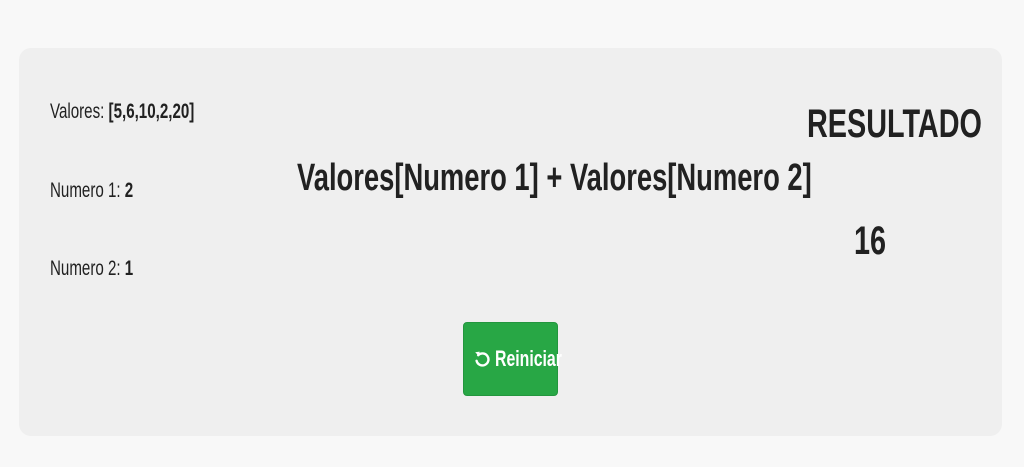 The image size is (1024, 467). What do you see at coordinates (894, 124) in the screenshot?
I see `result-title-text: RESULTADO` at bounding box center [894, 124].